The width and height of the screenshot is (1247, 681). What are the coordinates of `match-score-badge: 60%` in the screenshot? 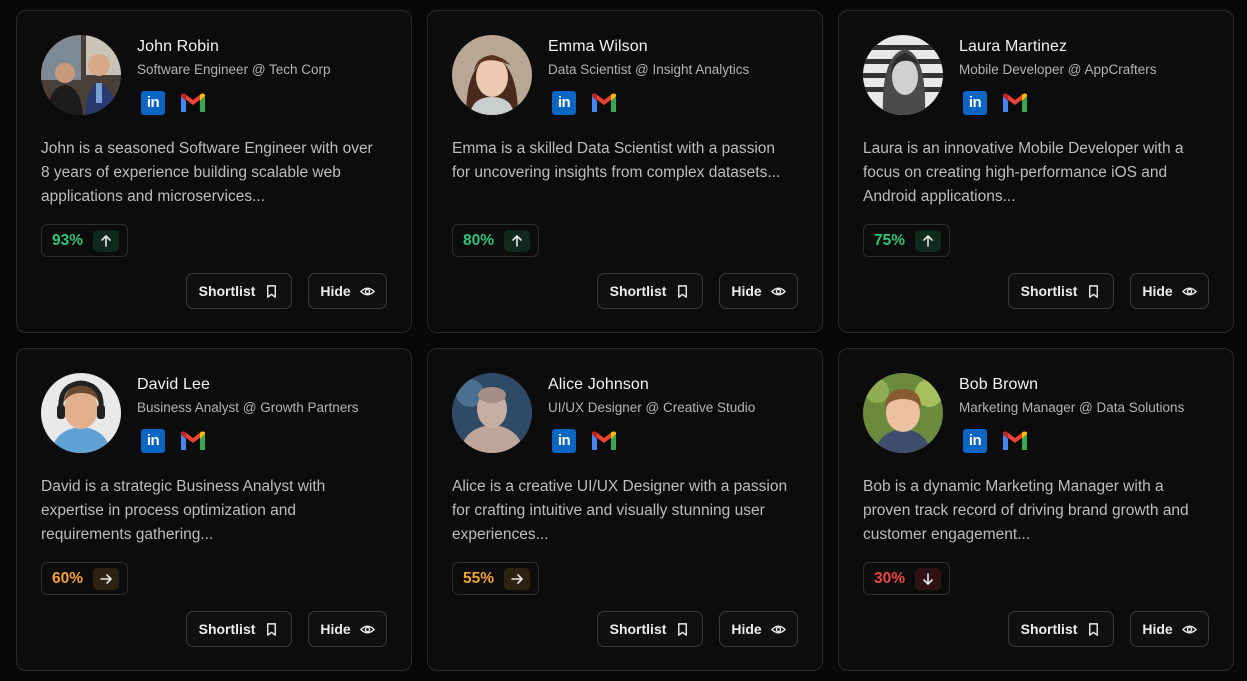 It's located at (85, 578).